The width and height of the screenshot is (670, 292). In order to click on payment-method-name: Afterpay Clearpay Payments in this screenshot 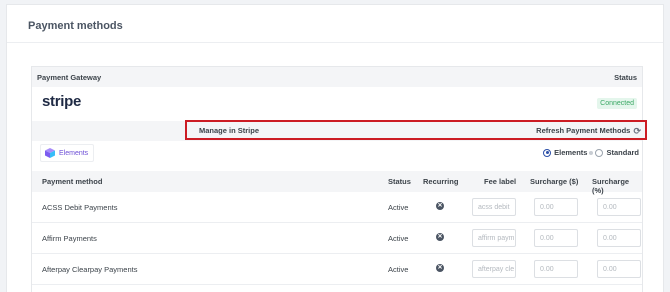, I will do `click(90, 269)`.